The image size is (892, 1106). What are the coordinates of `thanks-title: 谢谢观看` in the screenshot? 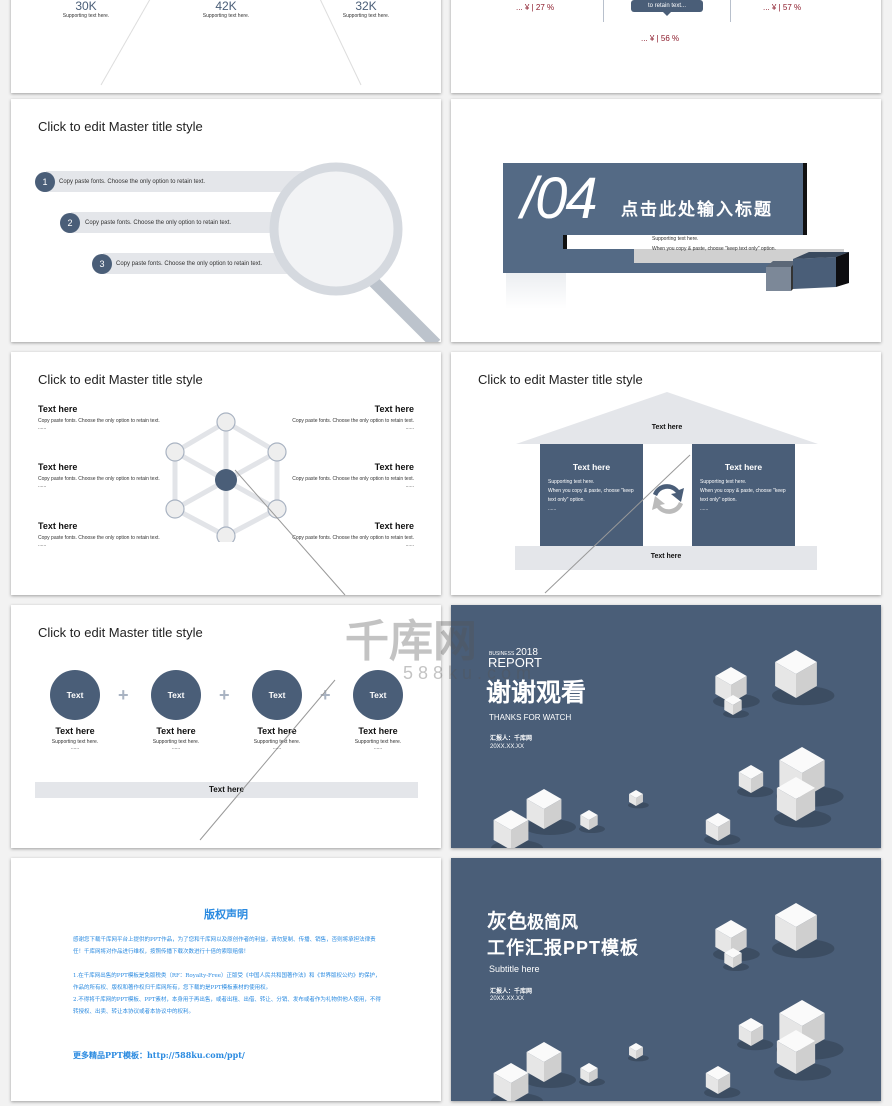 It's located at (536, 693).